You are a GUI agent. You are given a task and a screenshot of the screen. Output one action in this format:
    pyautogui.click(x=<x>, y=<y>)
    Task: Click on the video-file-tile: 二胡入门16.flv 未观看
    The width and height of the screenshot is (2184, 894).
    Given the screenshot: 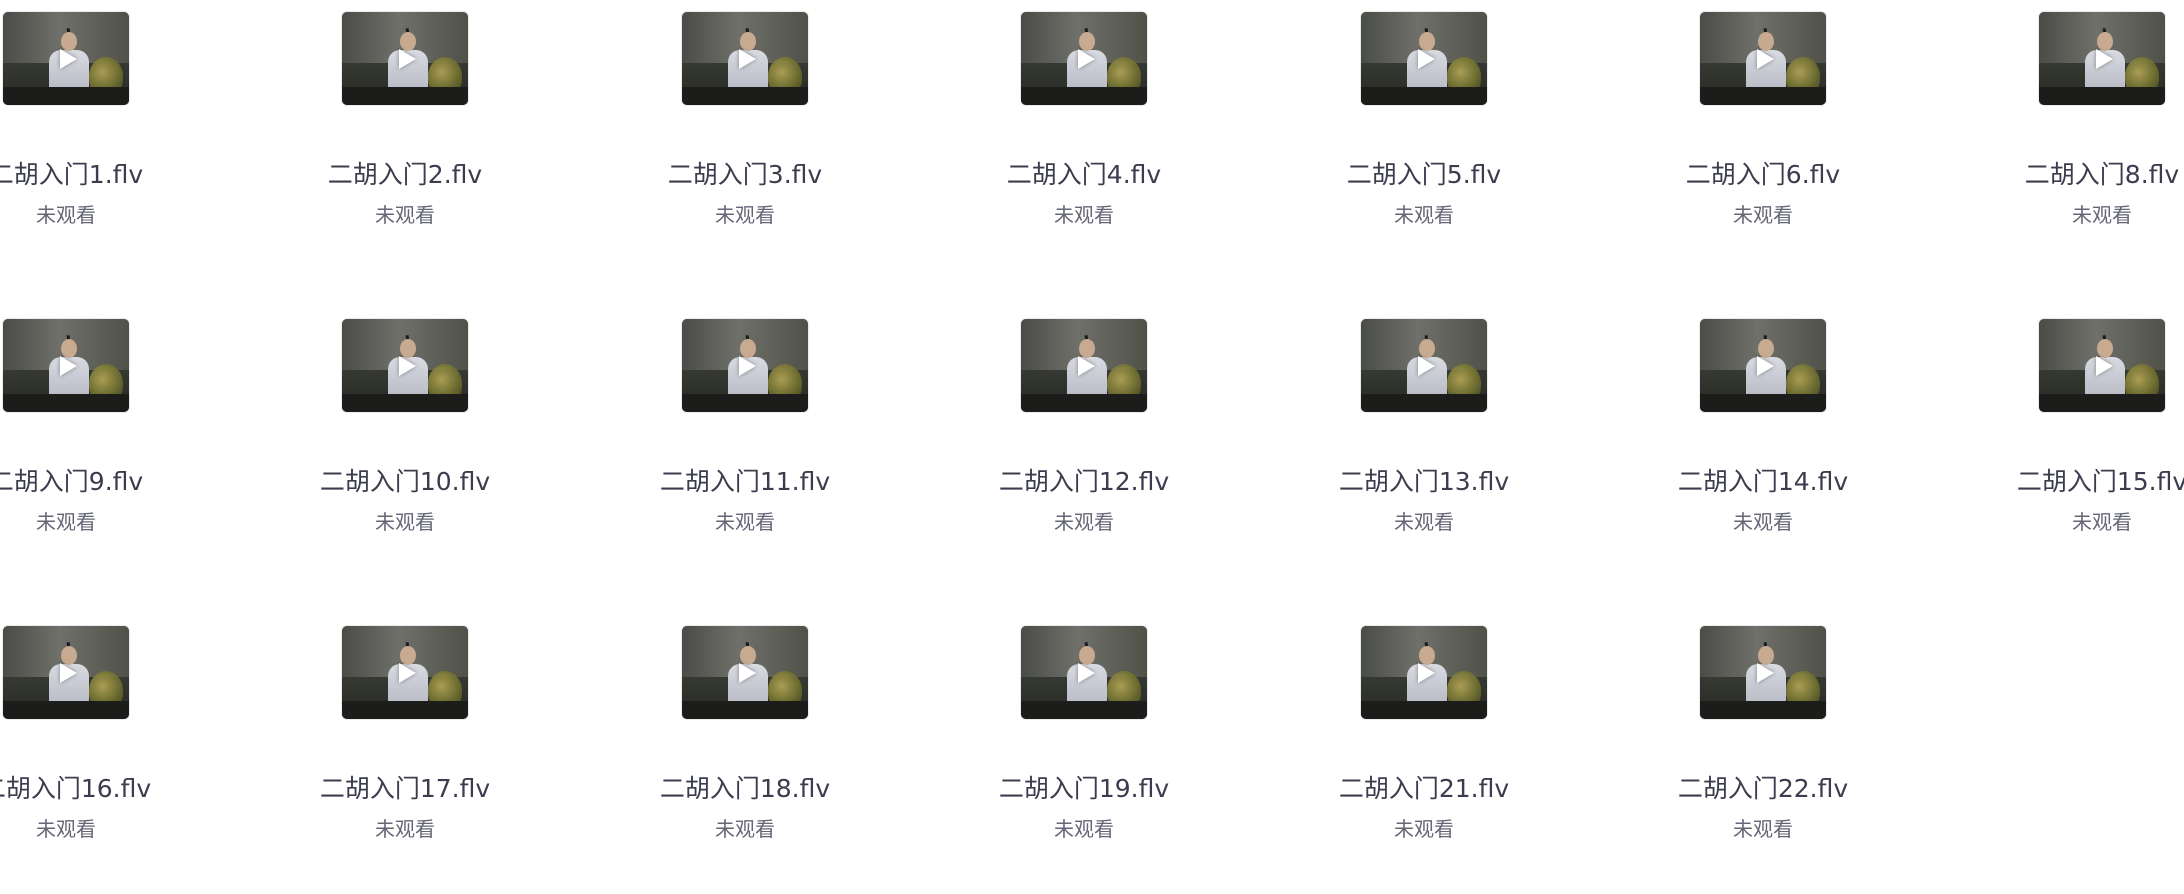 What is the action you would take?
    pyautogui.click(x=118, y=730)
    